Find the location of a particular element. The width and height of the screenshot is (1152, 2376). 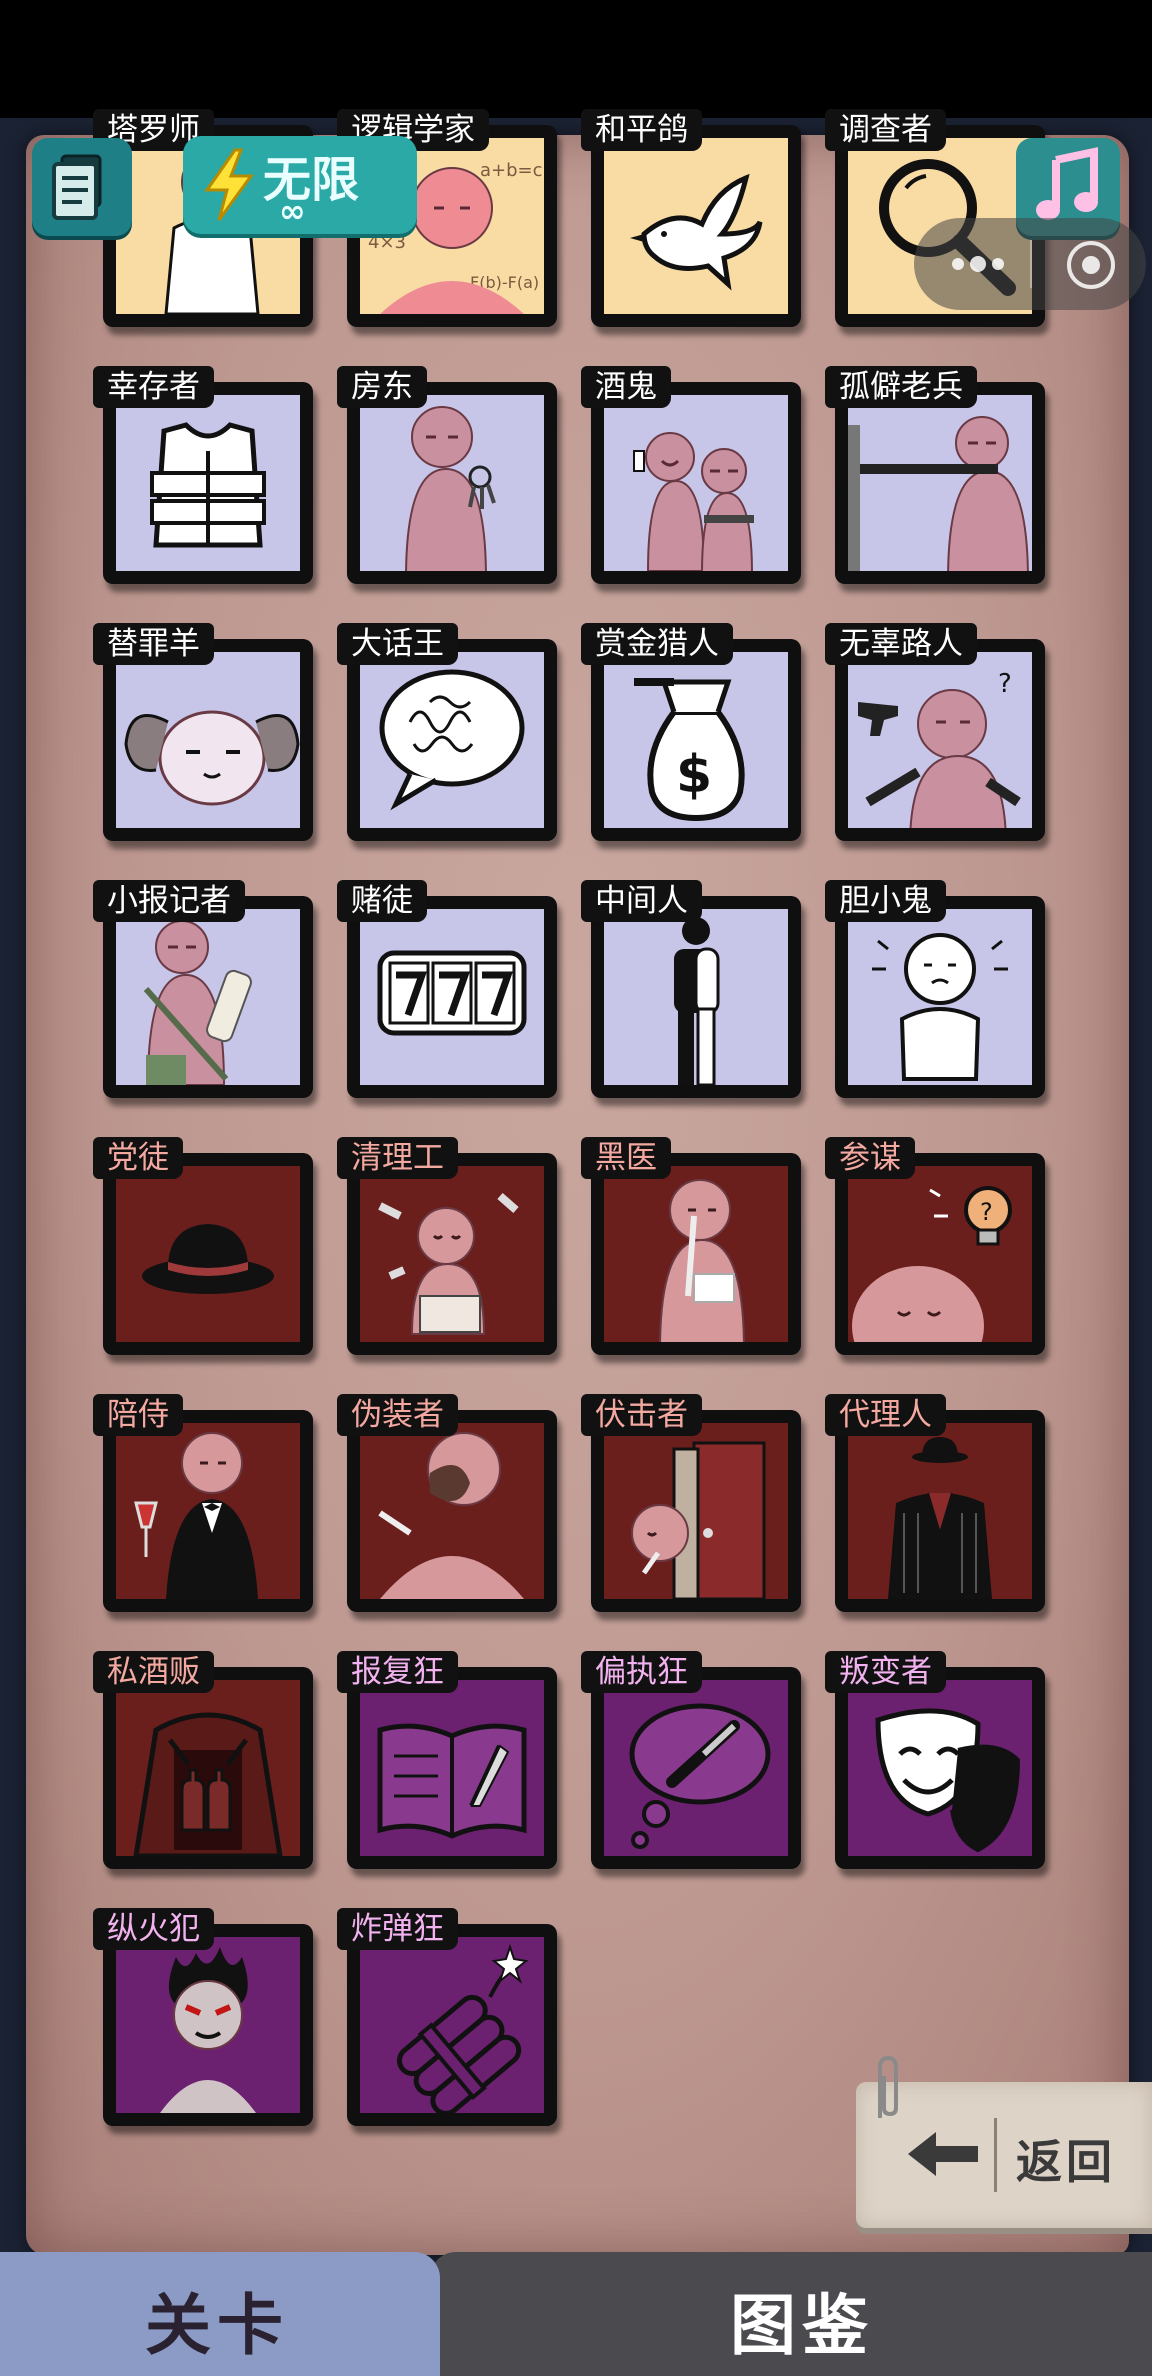

card-label: 孤僻老兵 is located at coordinates (901, 387).